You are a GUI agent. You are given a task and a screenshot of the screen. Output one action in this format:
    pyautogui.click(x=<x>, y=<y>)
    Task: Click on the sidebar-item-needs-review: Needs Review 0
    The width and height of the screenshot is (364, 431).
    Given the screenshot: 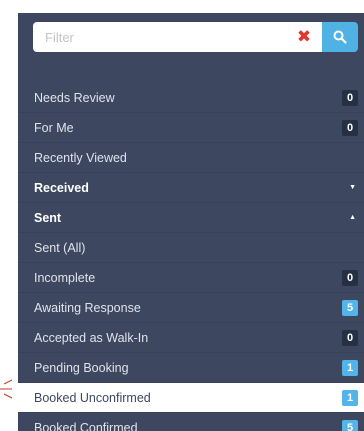 What is the action you would take?
    pyautogui.click(x=191, y=98)
    